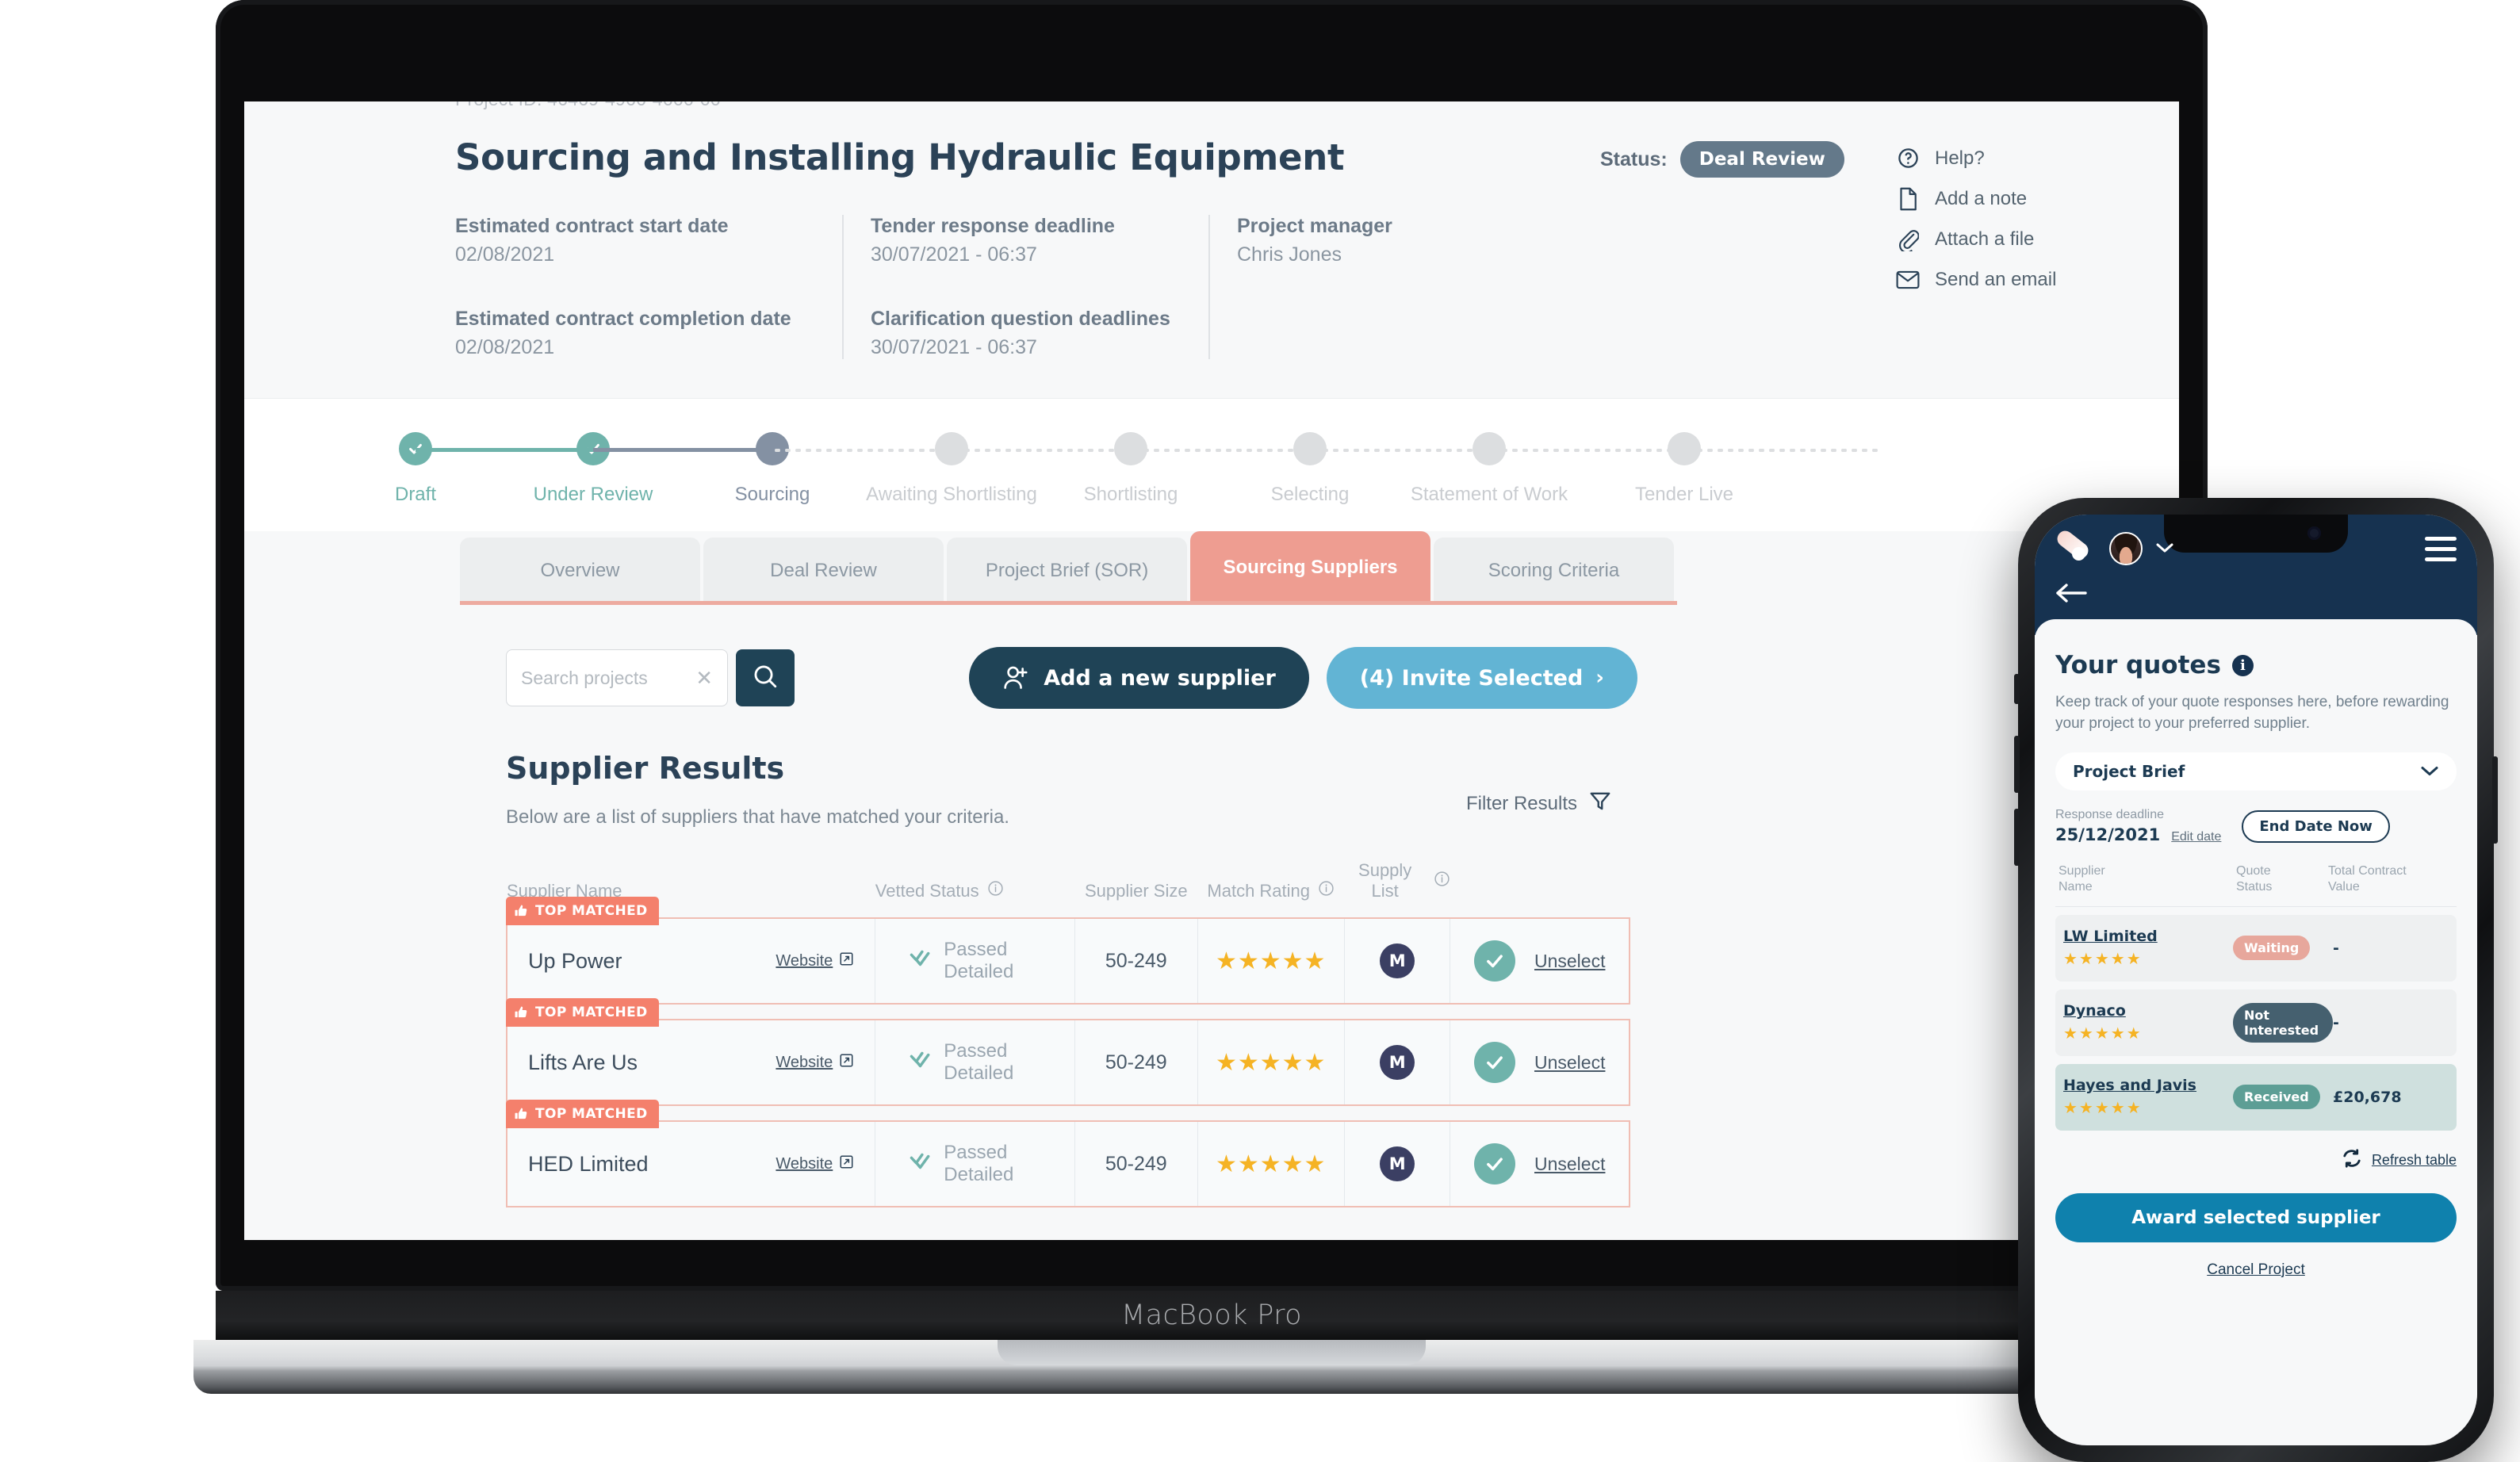  I want to click on refresh-table-label: Refresh table, so click(2414, 1159).